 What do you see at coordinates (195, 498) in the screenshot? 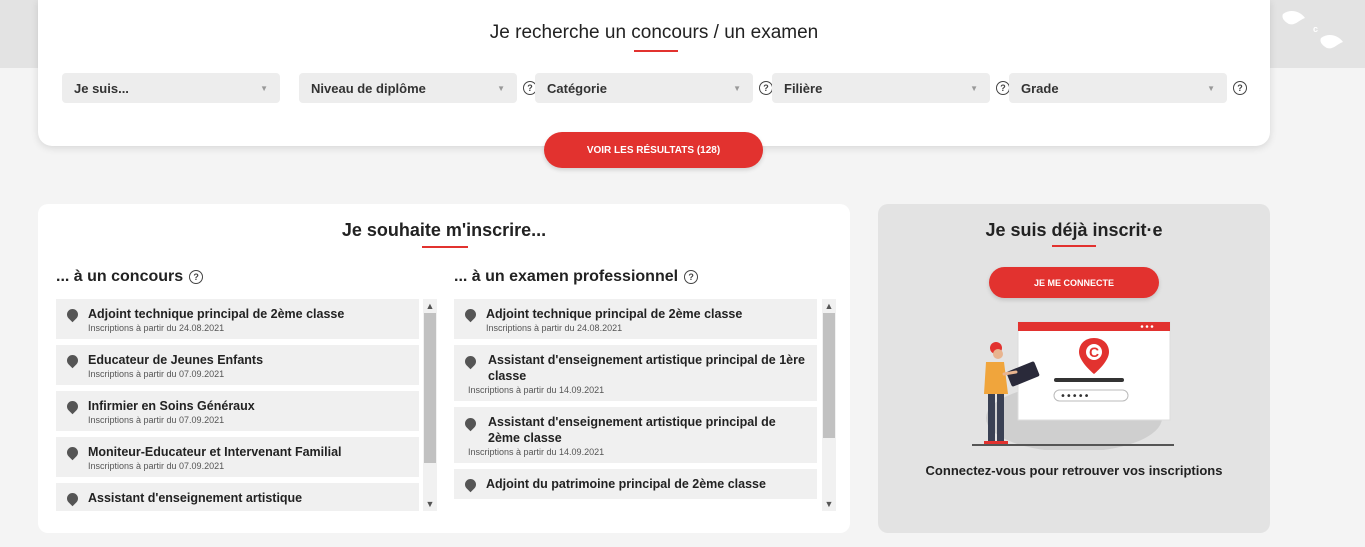
I see `item-title: Assistant d'enseignement artistique` at bounding box center [195, 498].